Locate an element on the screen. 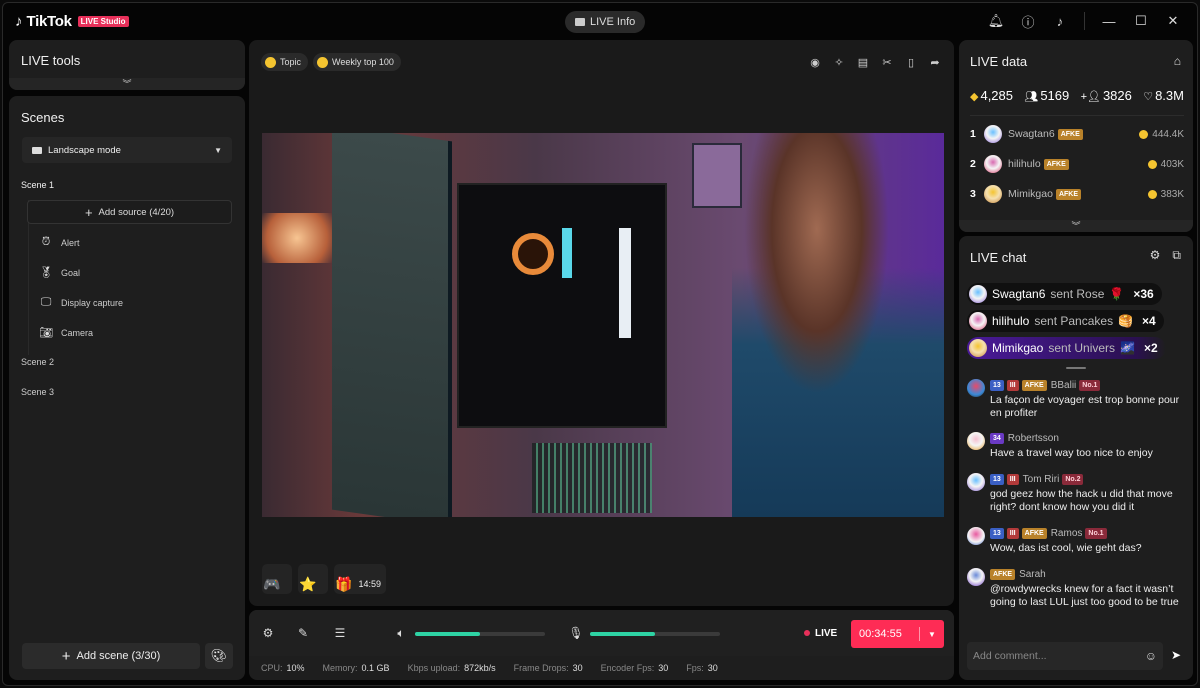 This screenshot has height=688, width=1200. adjust-icon: ☰ is located at coordinates (340, 633).